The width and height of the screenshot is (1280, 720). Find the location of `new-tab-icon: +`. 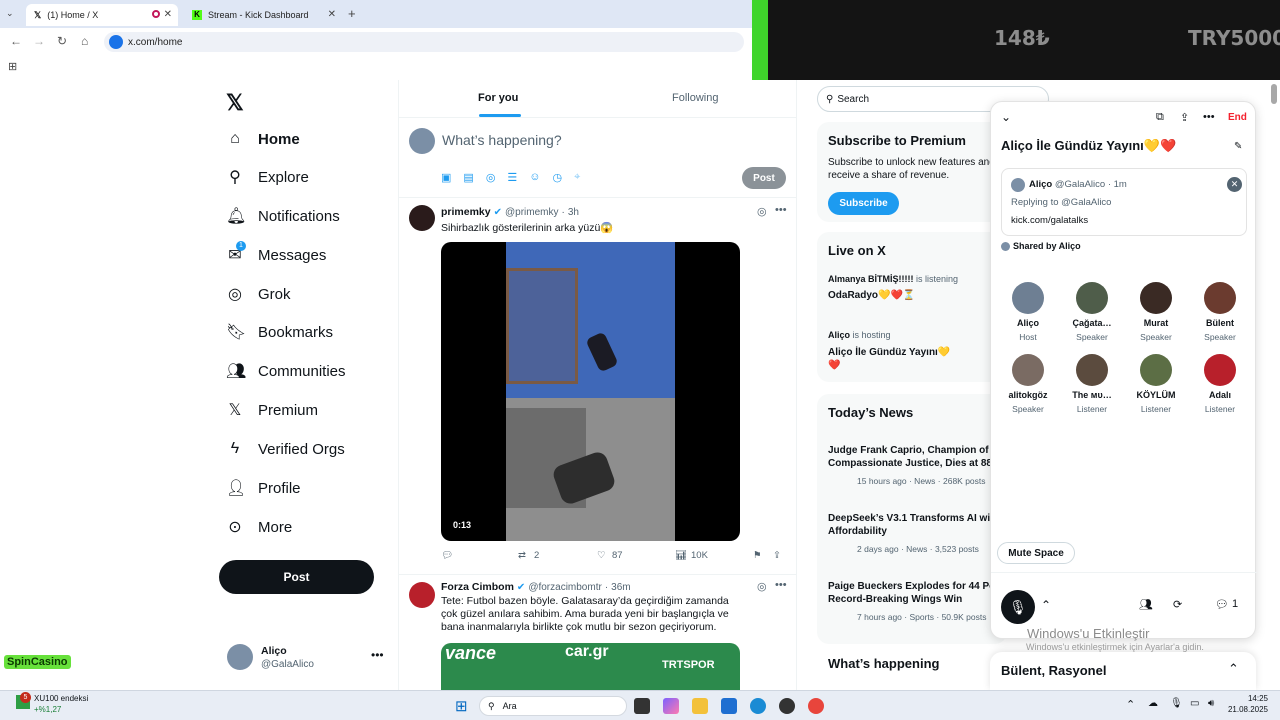

new-tab-icon: + is located at coordinates (352, 13).